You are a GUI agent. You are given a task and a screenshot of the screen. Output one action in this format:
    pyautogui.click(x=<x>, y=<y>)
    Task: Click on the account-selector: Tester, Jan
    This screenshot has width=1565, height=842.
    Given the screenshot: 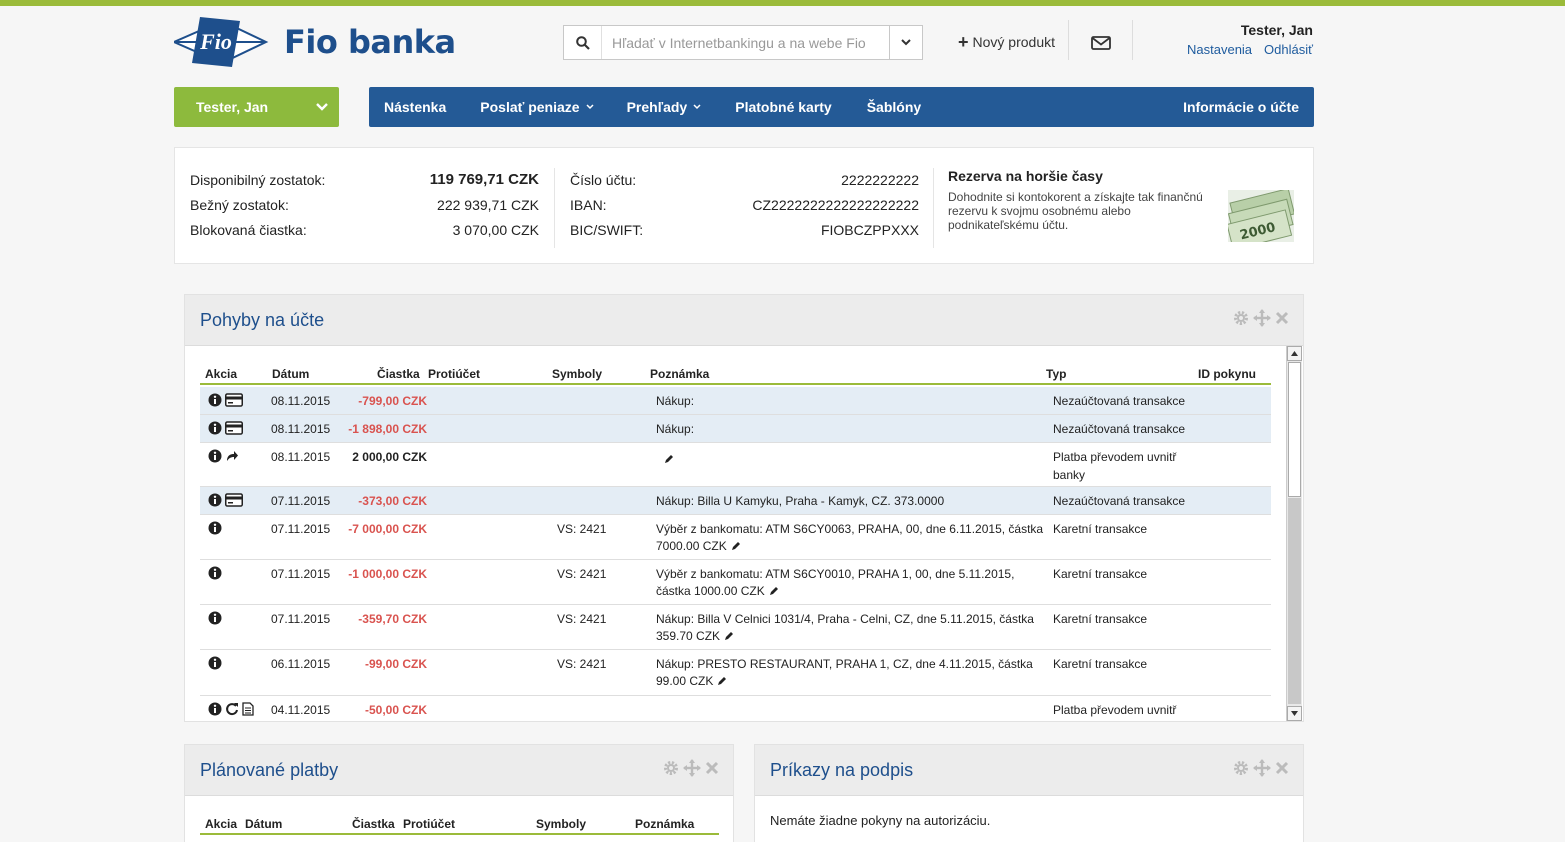 What is the action you would take?
    pyautogui.click(x=256, y=107)
    